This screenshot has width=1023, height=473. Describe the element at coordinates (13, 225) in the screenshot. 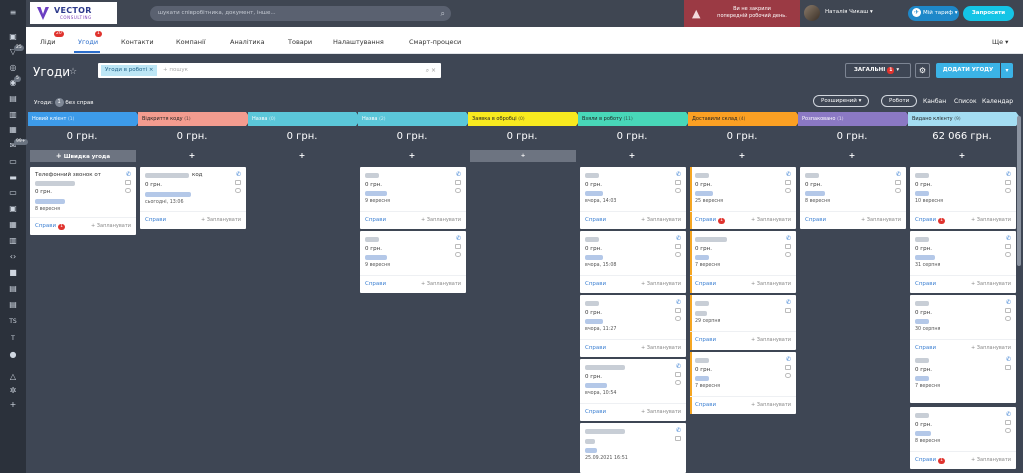

I see `table-icon: ▦` at that location.